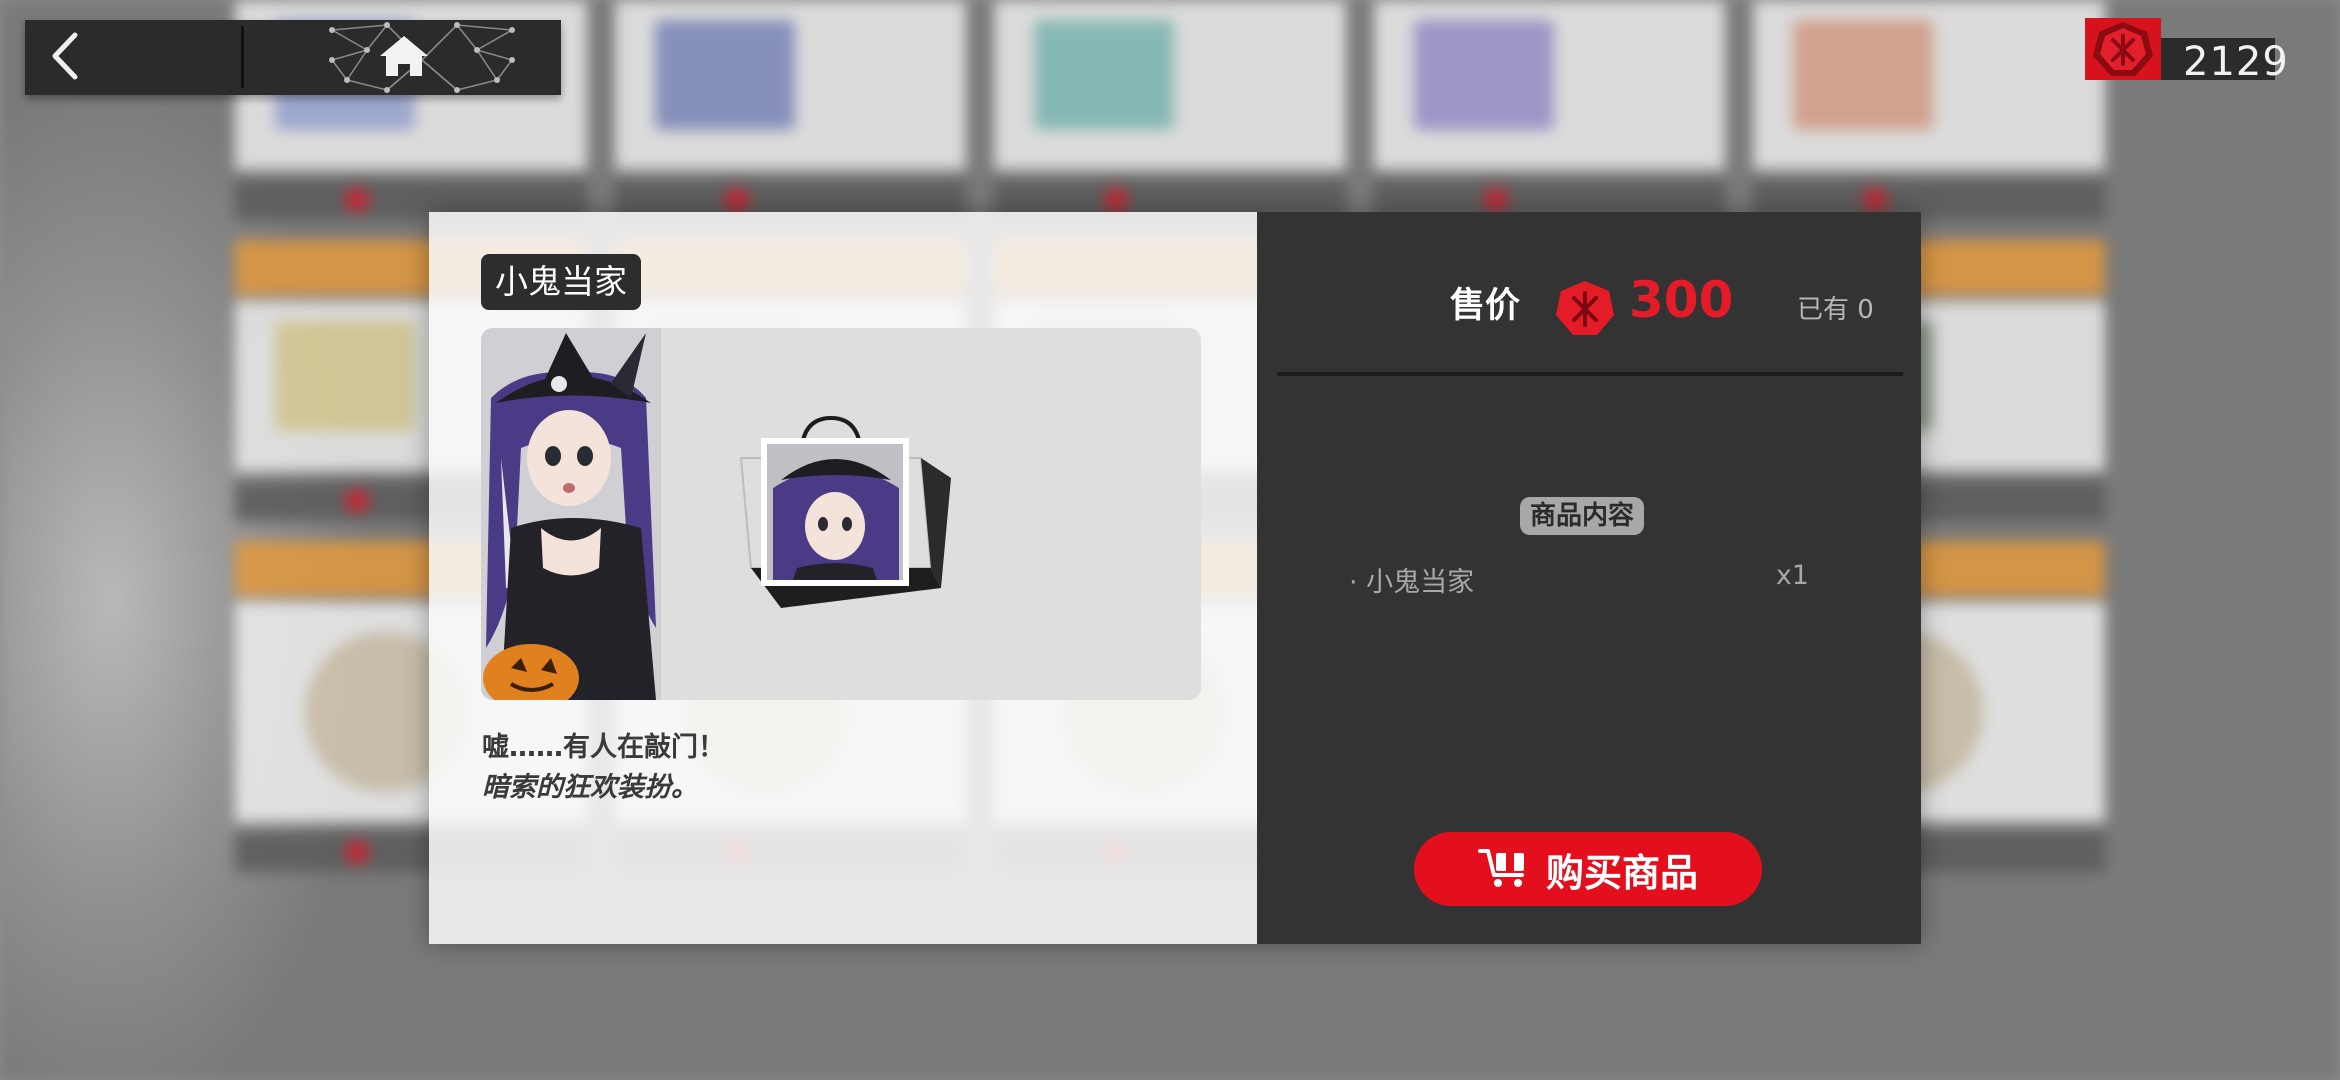 The image size is (2340, 1080). I want to click on description-line-1: 嘘……有人在敲门！, so click(603, 747).